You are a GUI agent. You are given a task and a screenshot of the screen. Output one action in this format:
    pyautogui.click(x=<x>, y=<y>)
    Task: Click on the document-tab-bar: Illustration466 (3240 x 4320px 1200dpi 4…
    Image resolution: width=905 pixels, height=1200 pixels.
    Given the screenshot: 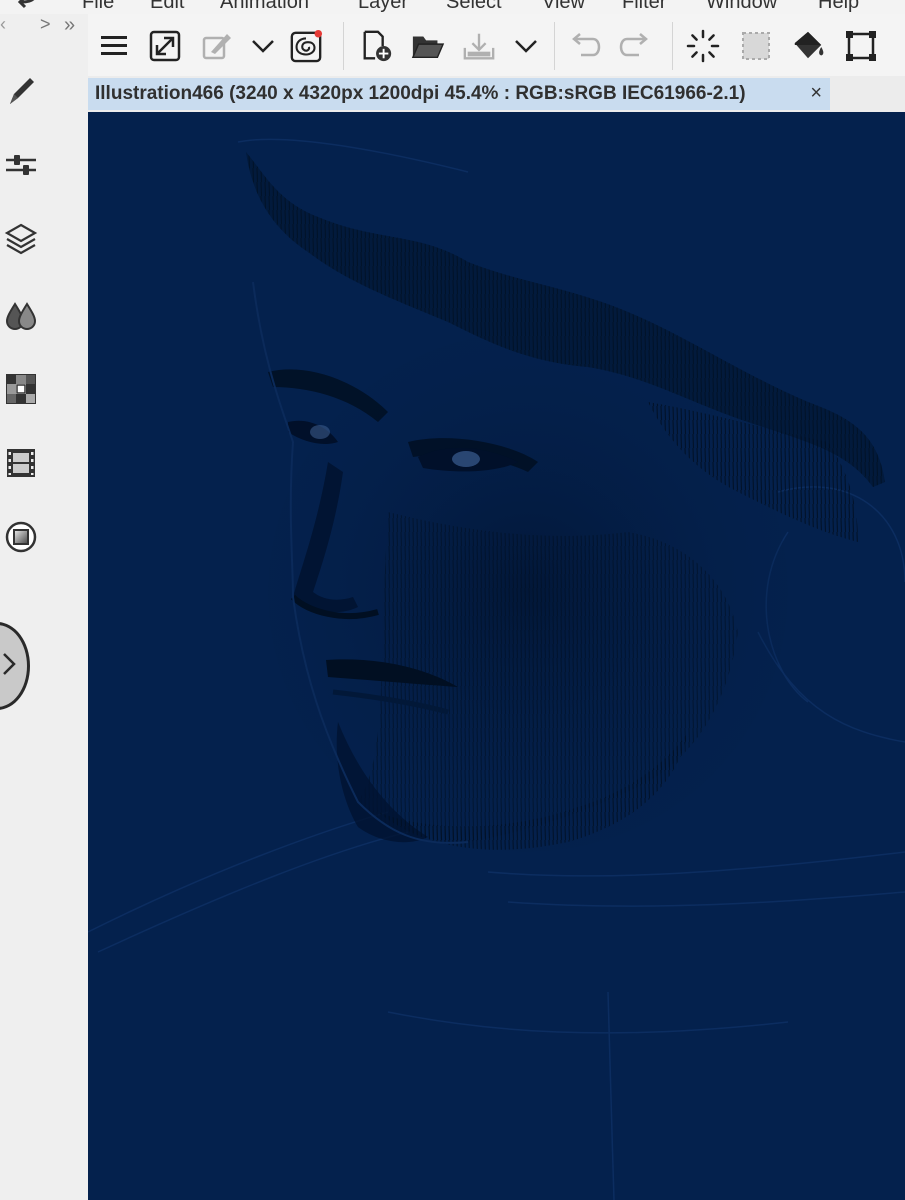 What is the action you would take?
    pyautogui.click(x=496, y=94)
    